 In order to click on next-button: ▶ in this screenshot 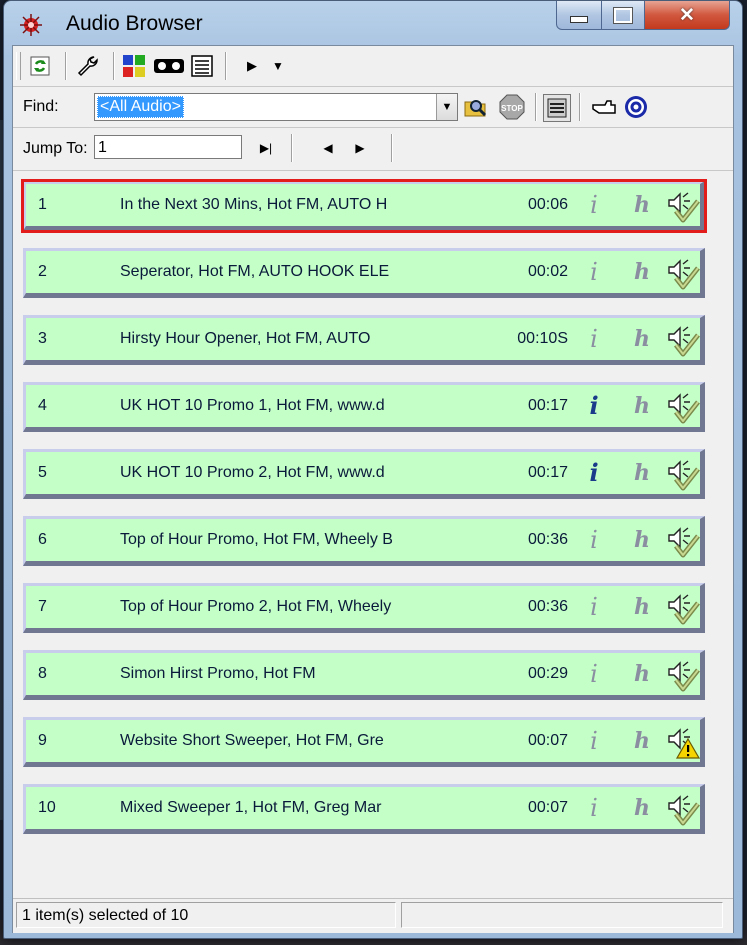, I will do `click(360, 148)`.